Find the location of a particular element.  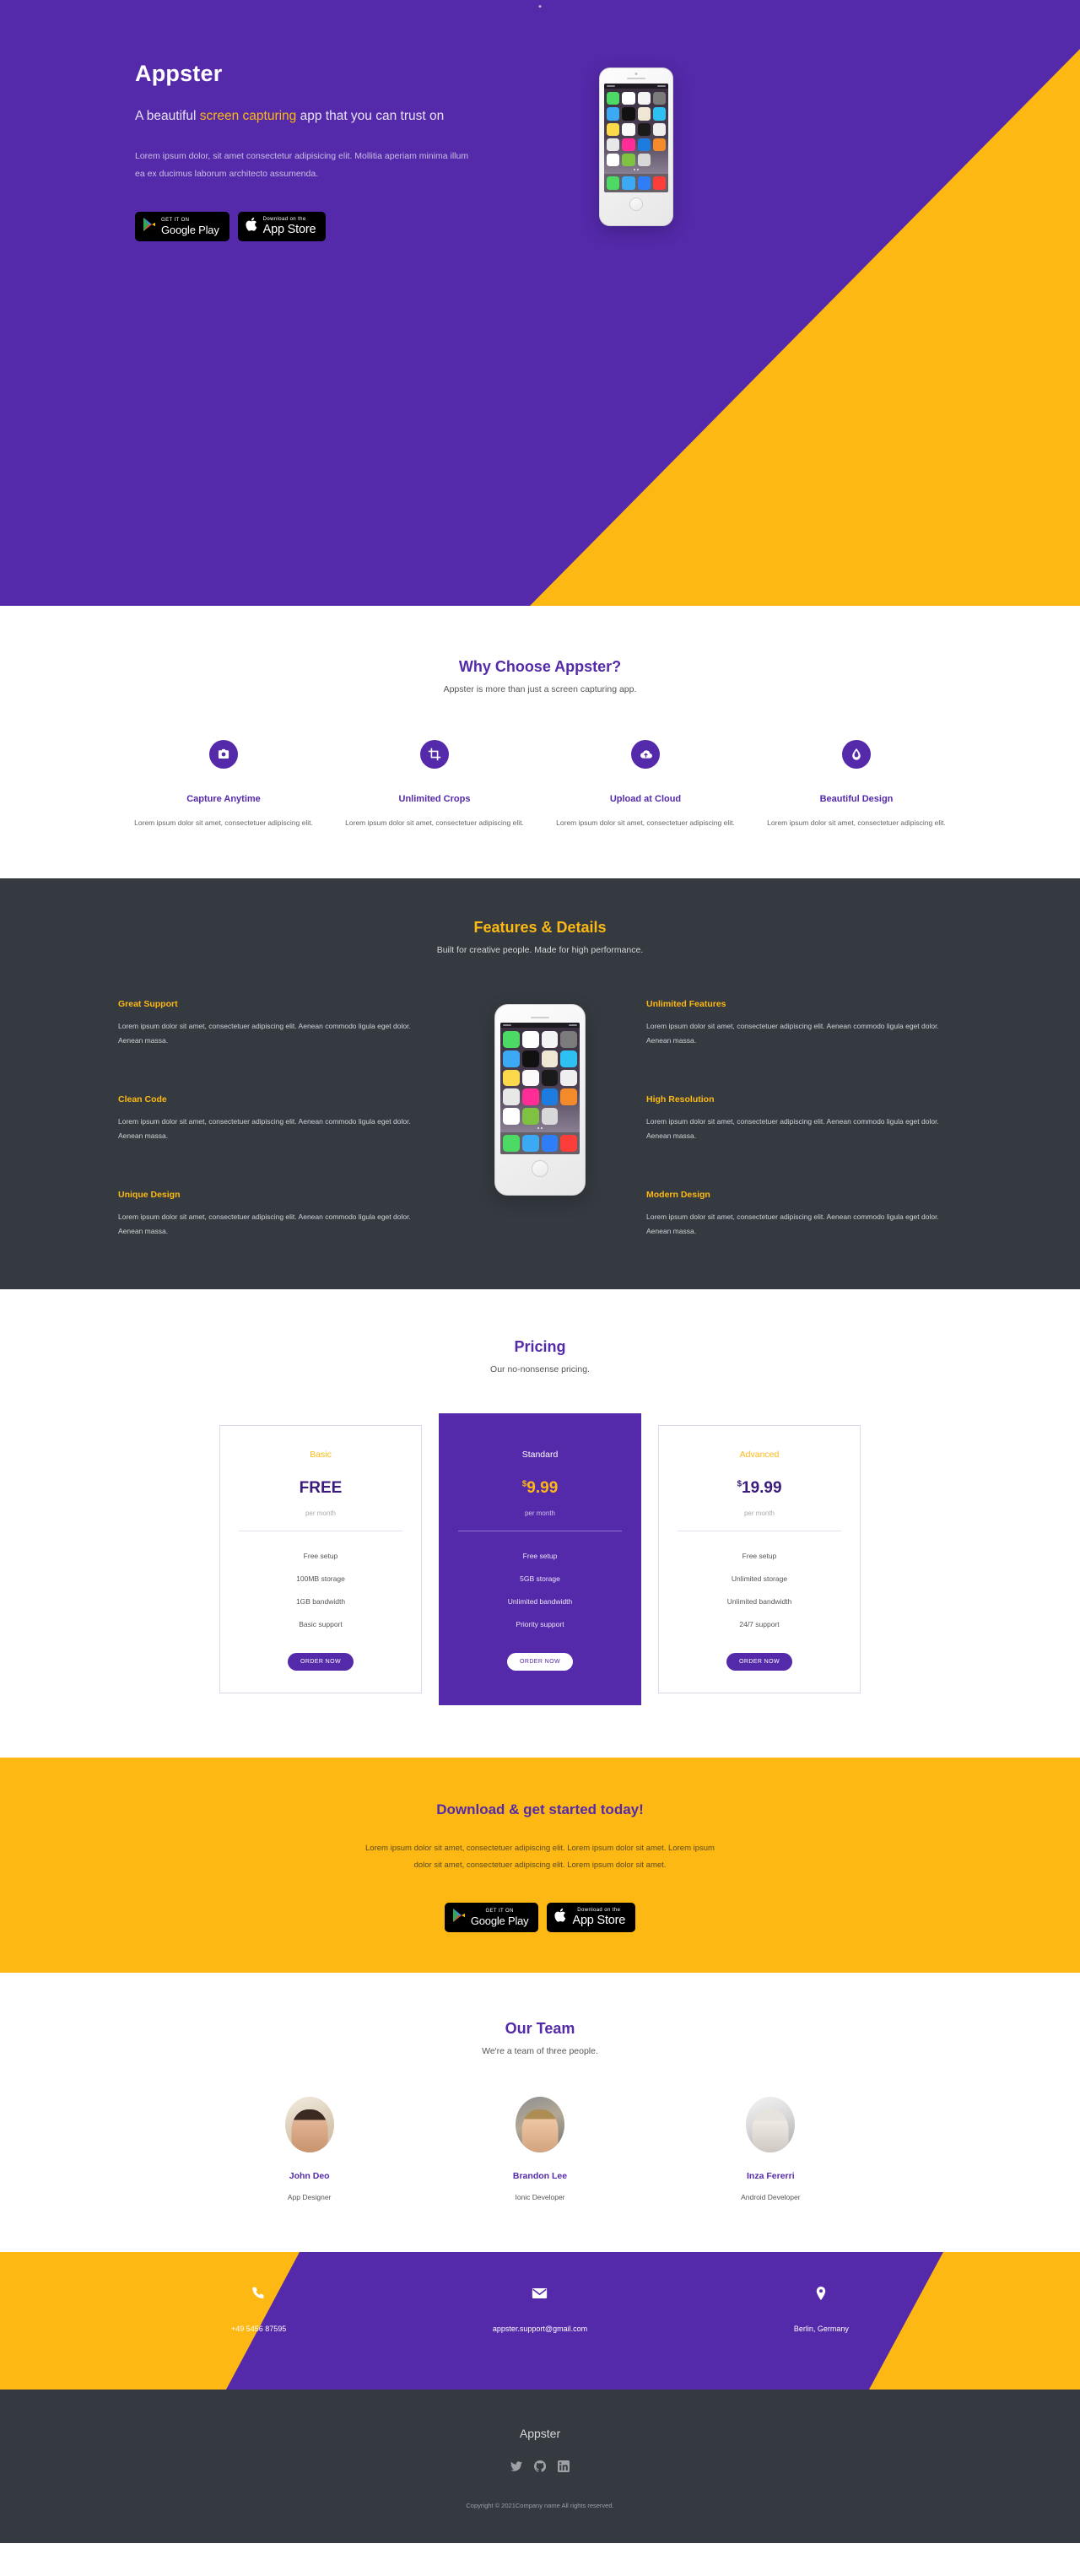

plan-name: Standard is located at coordinates (540, 1455).